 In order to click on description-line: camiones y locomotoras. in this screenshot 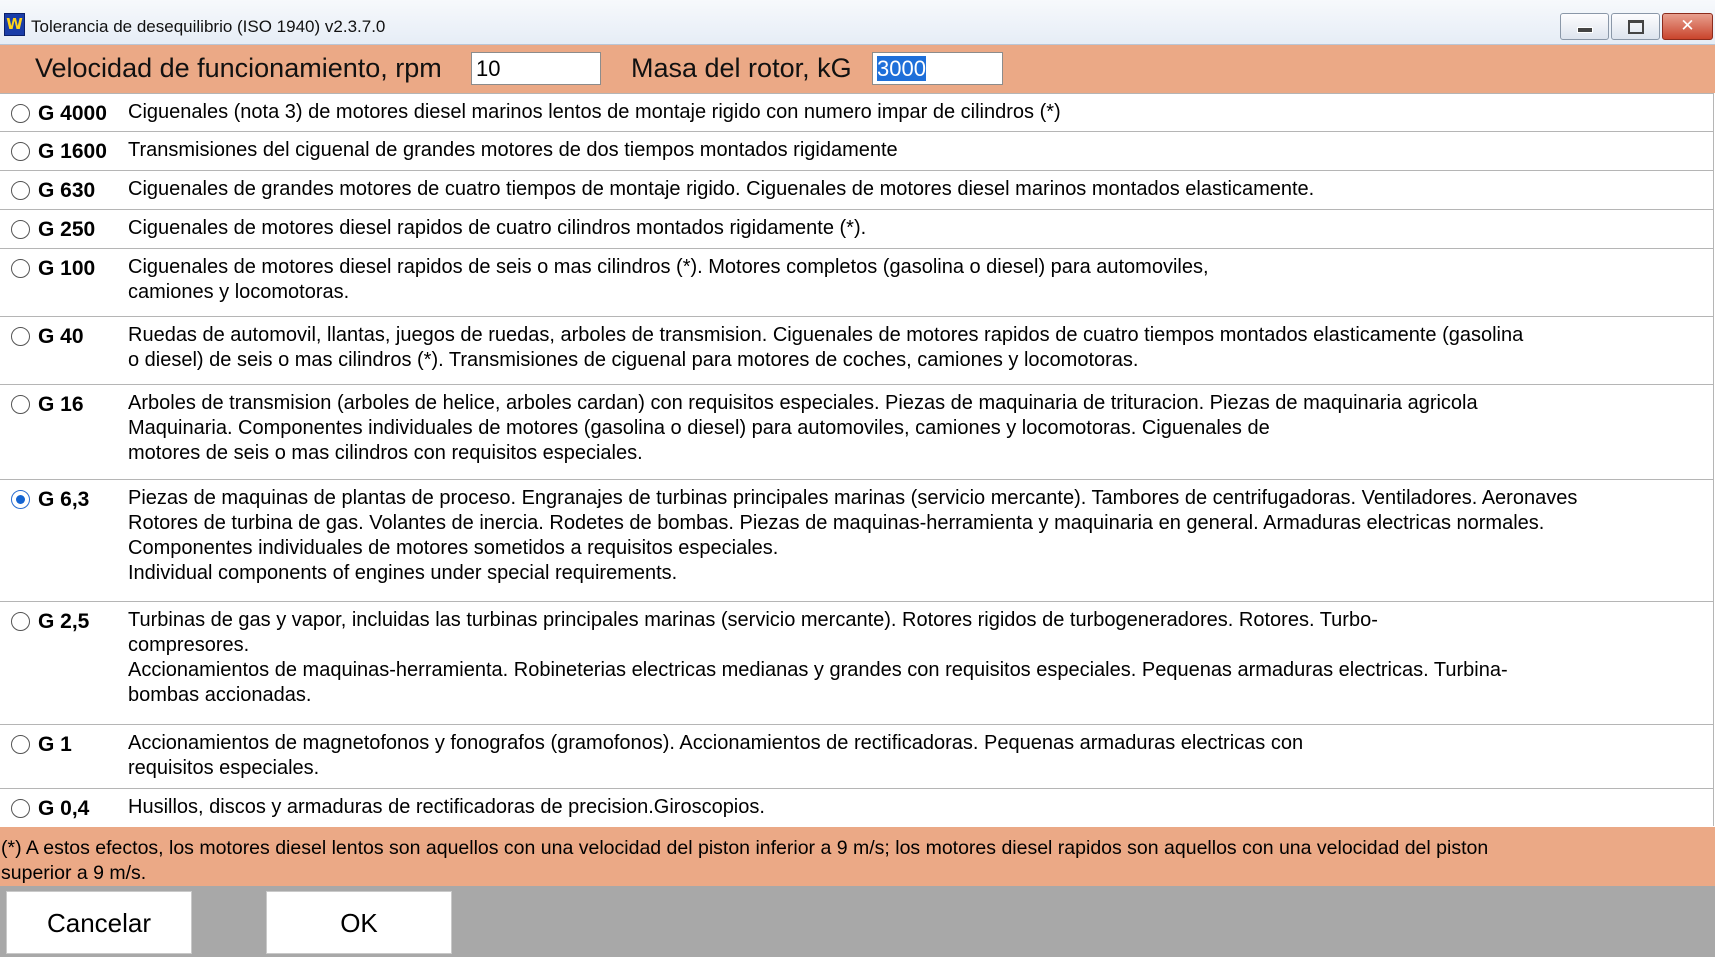, I will do `click(239, 292)`.